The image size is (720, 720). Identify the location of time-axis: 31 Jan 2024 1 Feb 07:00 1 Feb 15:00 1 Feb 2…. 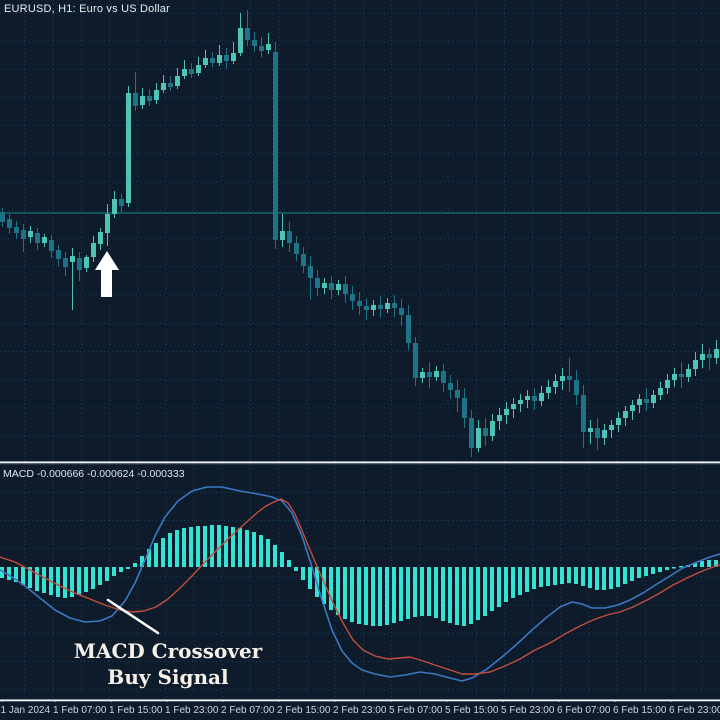
(360, 711).